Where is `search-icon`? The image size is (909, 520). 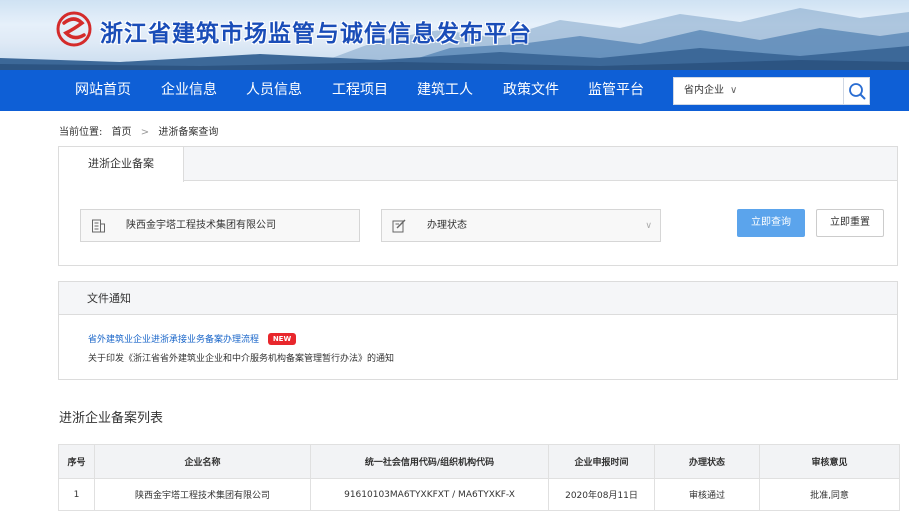
search-icon is located at coordinates (857, 91).